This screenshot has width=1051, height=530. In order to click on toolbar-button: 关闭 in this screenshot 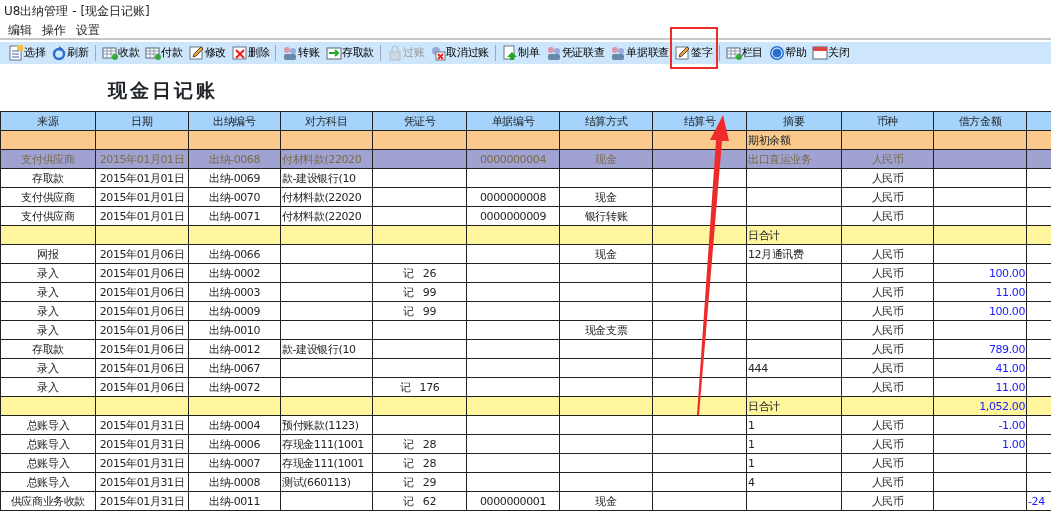, I will do `click(831, 53)`.